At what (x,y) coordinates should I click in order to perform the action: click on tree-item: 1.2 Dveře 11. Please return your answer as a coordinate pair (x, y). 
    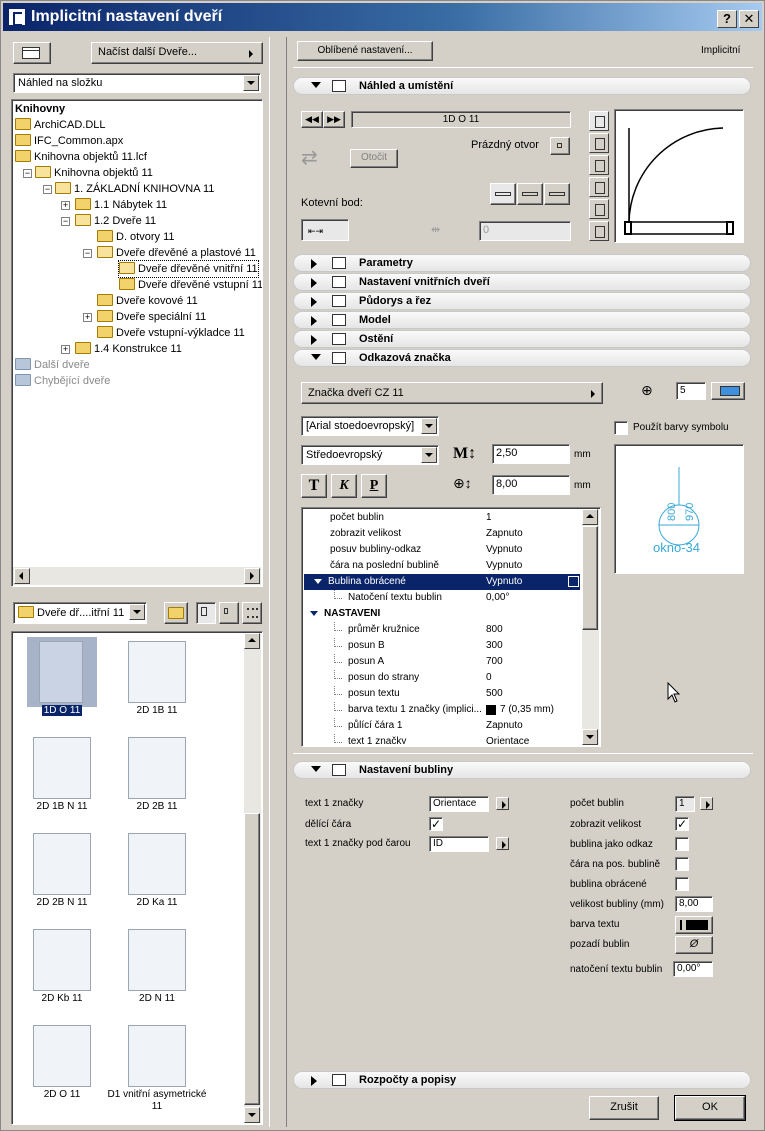
    Looking at the image, I should click on (115, 221).